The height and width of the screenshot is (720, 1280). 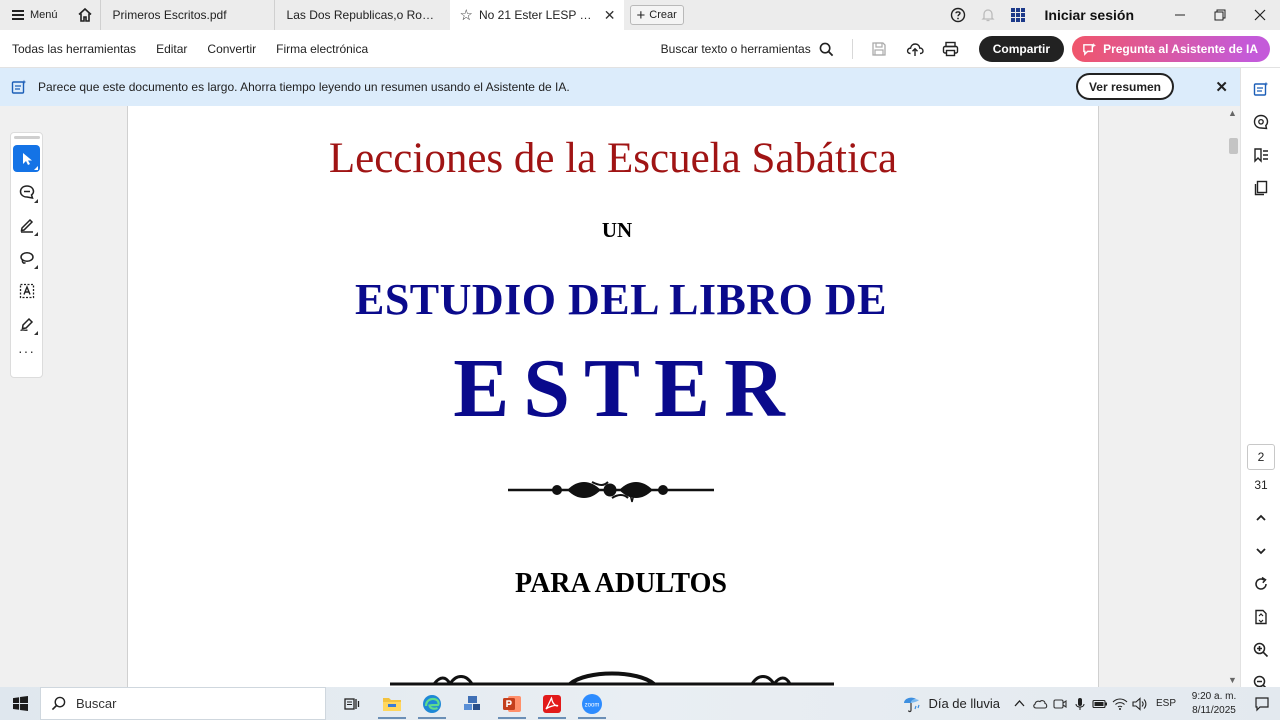 I want to click on zoom-in-button, so click(x=1260, y=649).